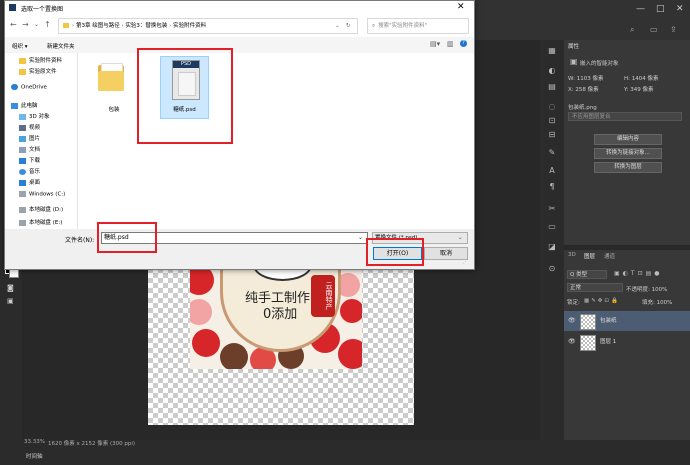 This screenshot has height=465, width=690. I want to click on nav-item: 音乐, so click(29, 171).